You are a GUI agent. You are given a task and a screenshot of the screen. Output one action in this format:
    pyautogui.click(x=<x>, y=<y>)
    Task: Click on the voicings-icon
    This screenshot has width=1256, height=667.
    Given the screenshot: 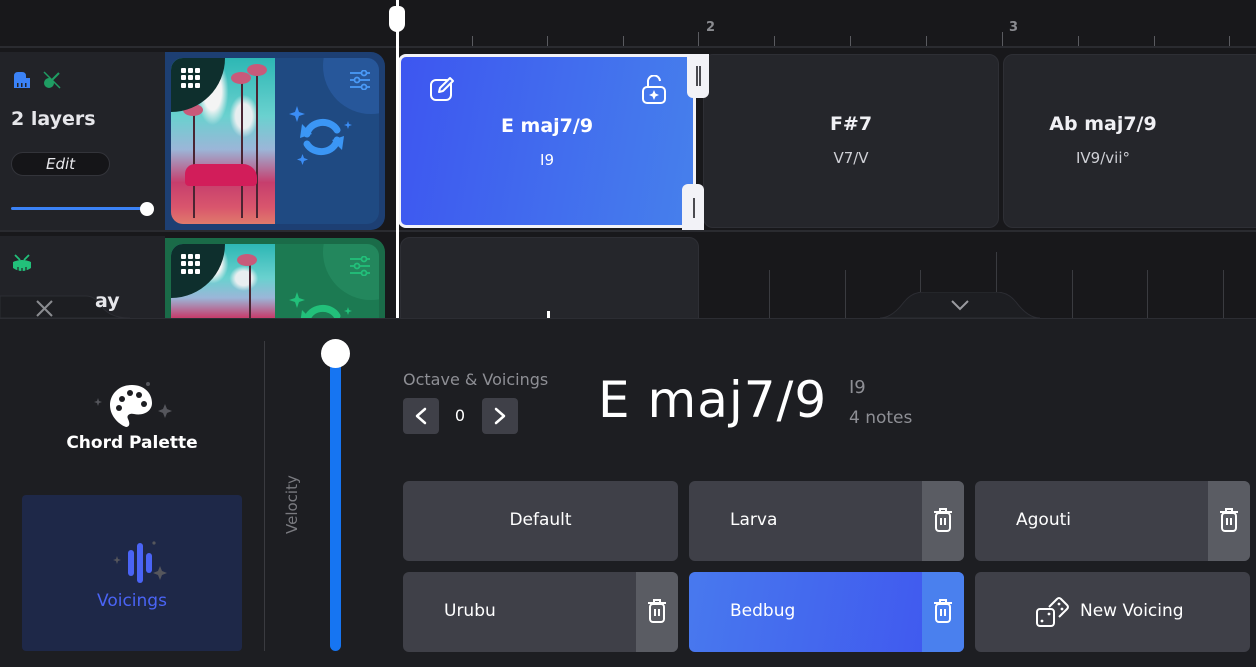 What is the action you would take?
    pyautogui.click(x=140, y=562)
    